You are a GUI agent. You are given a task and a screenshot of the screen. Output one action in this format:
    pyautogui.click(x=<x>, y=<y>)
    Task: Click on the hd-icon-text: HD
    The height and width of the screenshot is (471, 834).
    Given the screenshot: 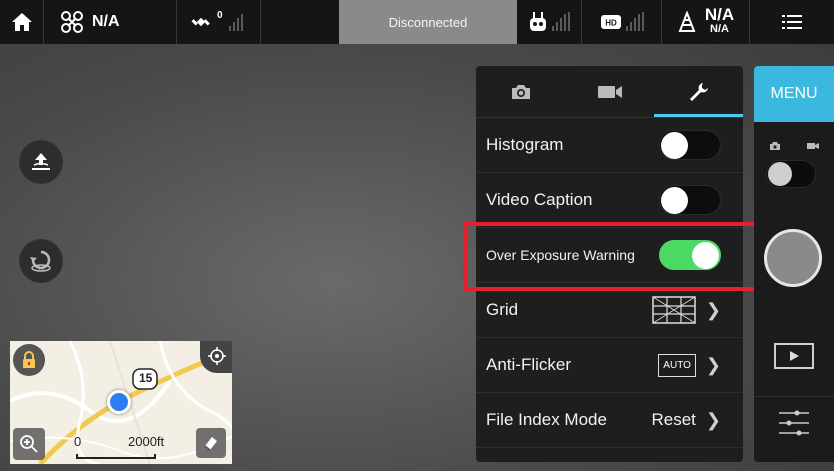 What is the action you would take?
    pyautogui.click(x=611, y=23)
    